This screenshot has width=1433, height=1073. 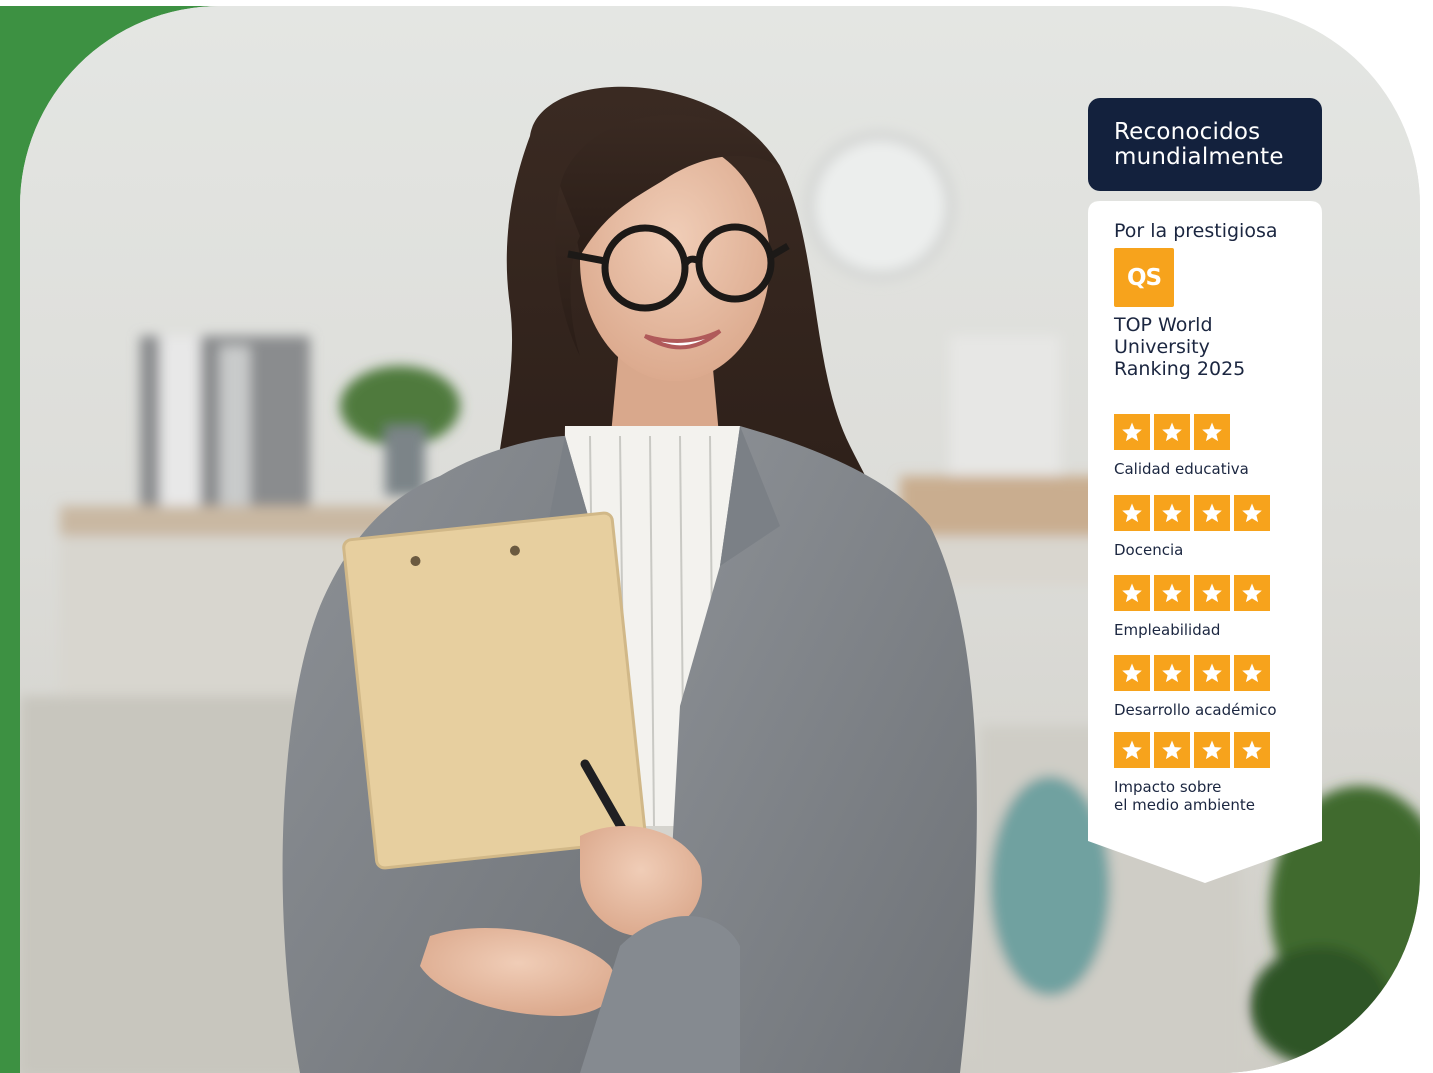 I want to click on criterion-label-line-1: Calidad educativa, so click(x=1181, y=469).